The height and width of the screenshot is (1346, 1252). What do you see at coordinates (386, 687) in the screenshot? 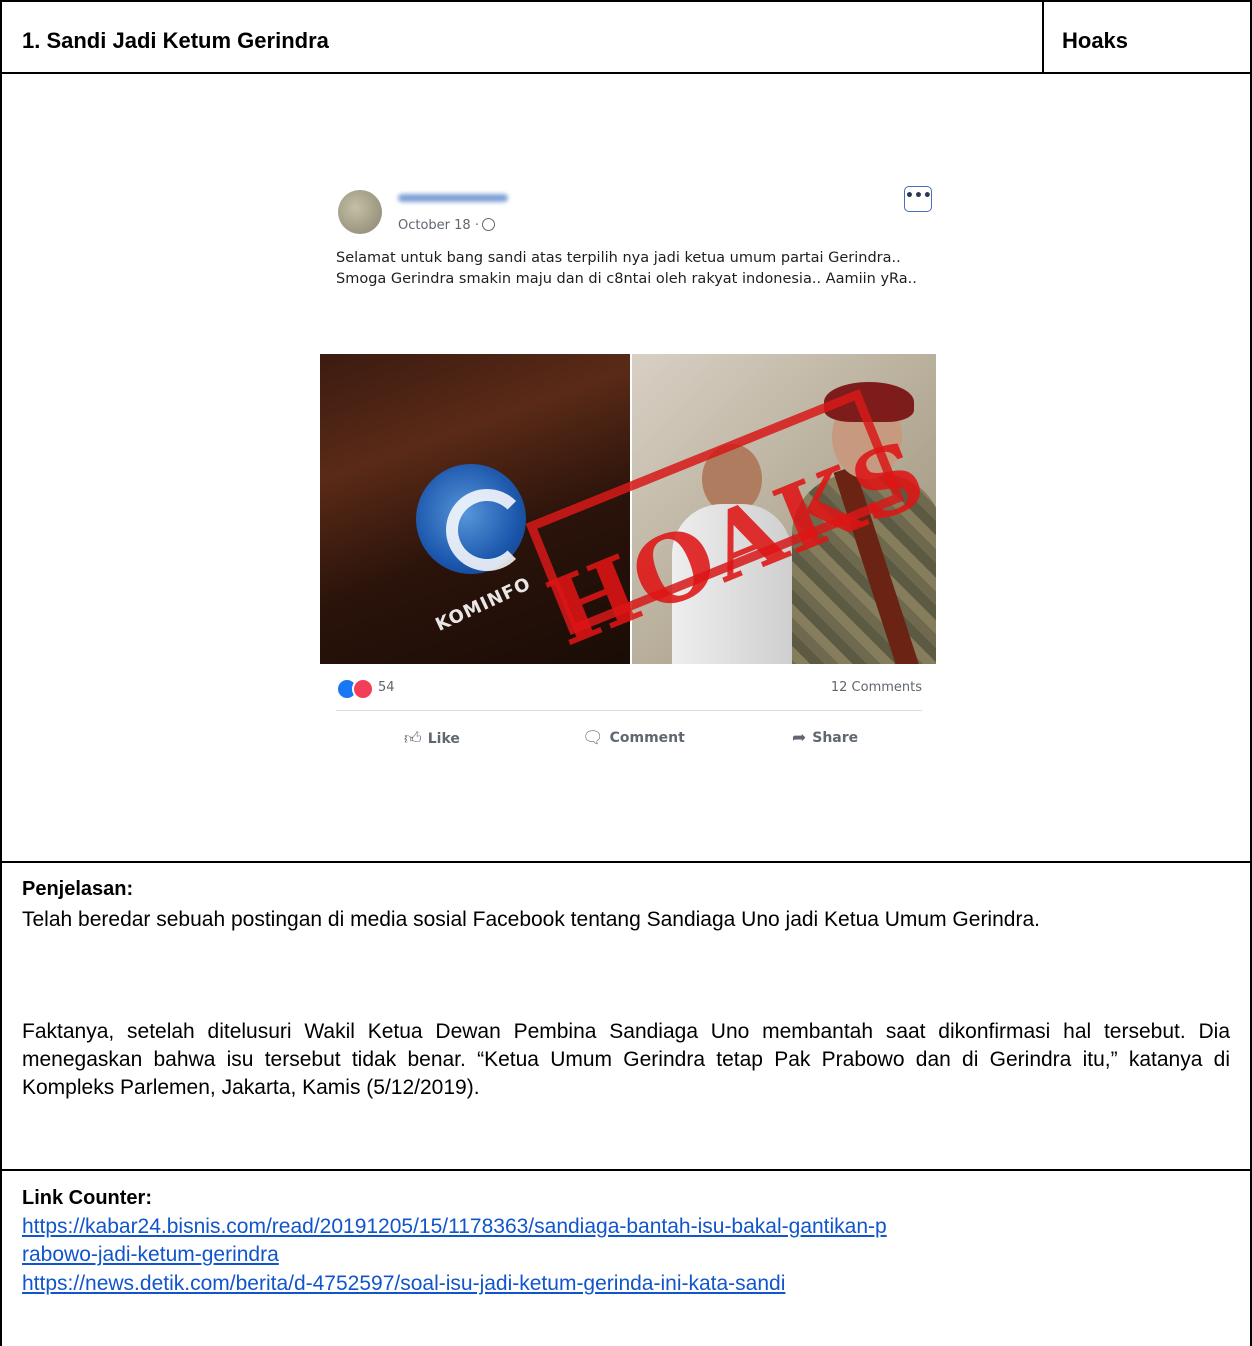
I see `reaction-count: 54` at bounding box center [386, 687].